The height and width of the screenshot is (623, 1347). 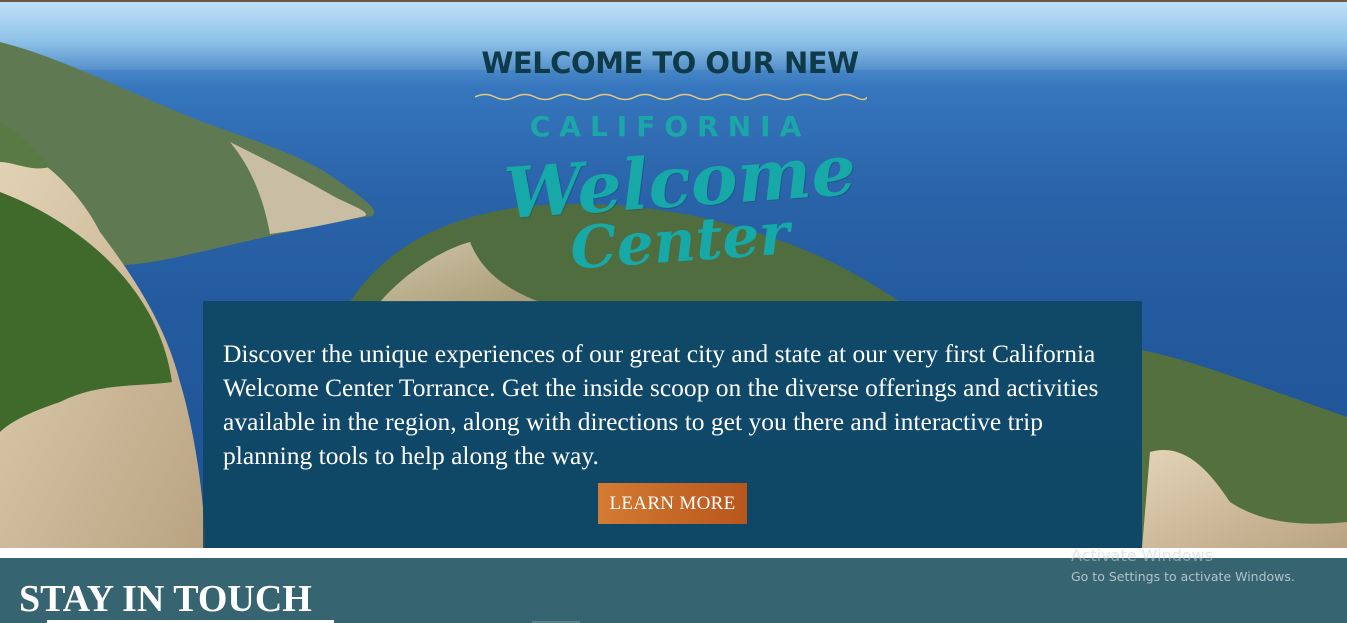 I want to click on stay-in-touch-heading: STAY IN TOUCH, so click(x=165, y=599).